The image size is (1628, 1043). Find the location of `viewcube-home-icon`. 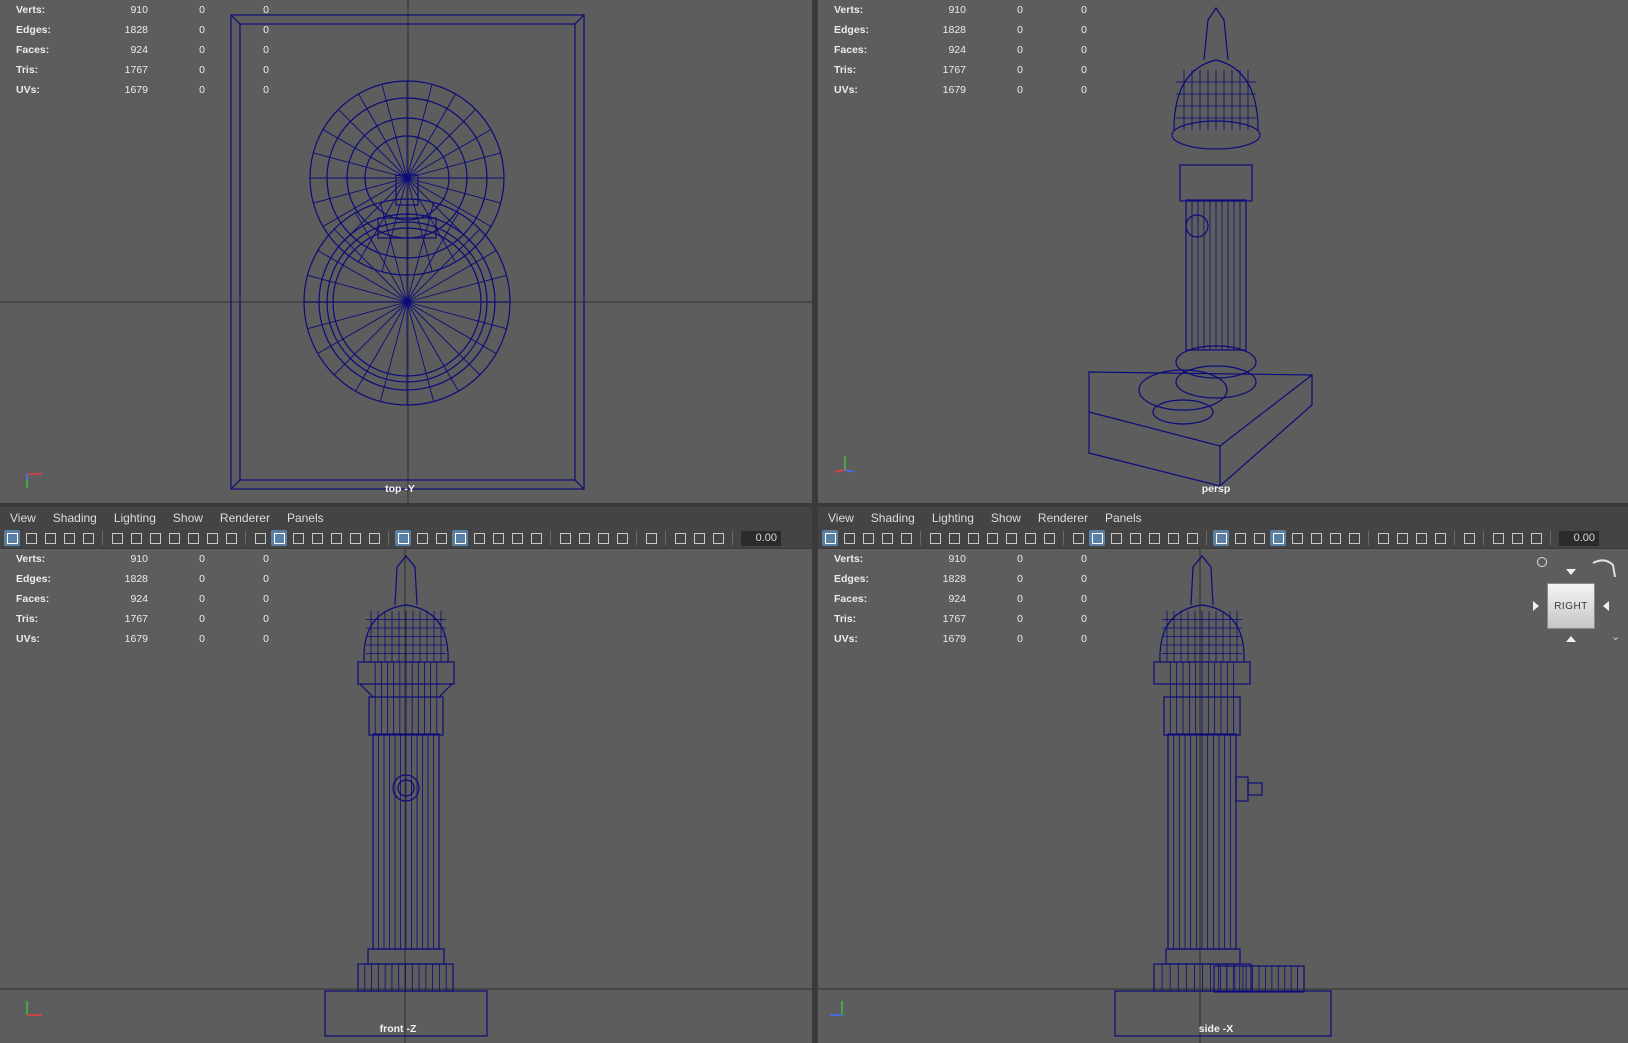

viewcube-home-icon is located at coordinates (1542, 562).